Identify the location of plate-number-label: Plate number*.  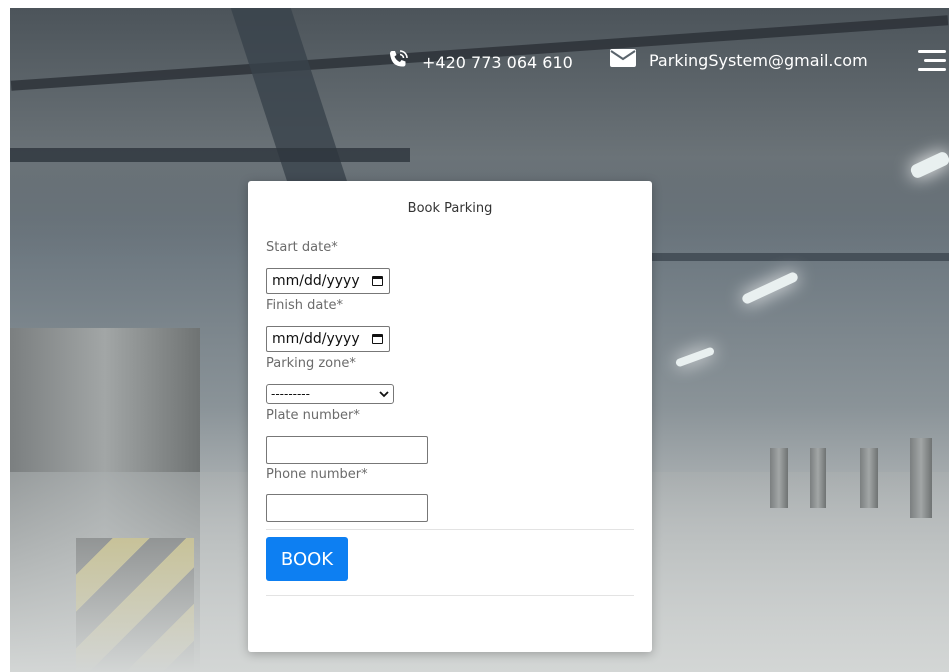
(313, 415).